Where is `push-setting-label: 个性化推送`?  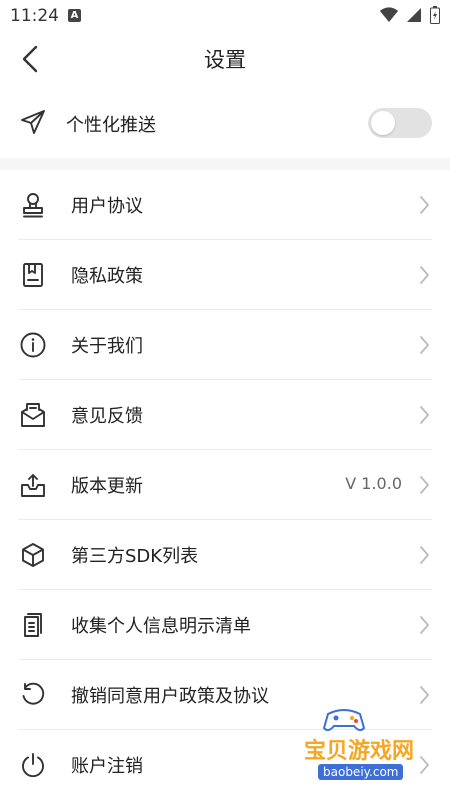 push-setting-label: 个性化推送 is located at coordinates (111, 125).